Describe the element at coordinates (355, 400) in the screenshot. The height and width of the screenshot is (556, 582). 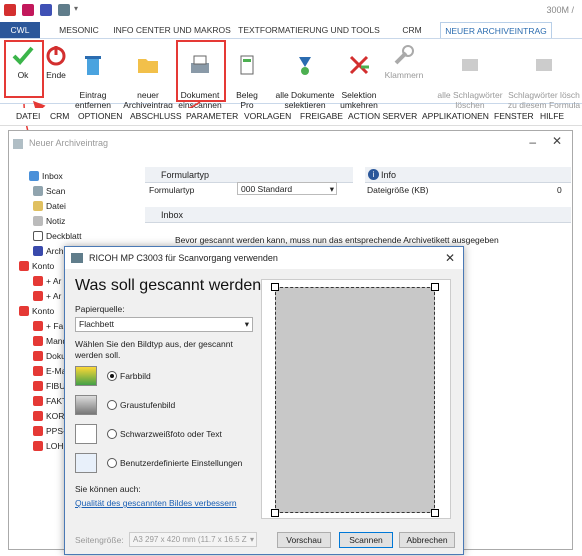
I see `scan-region` at that location.